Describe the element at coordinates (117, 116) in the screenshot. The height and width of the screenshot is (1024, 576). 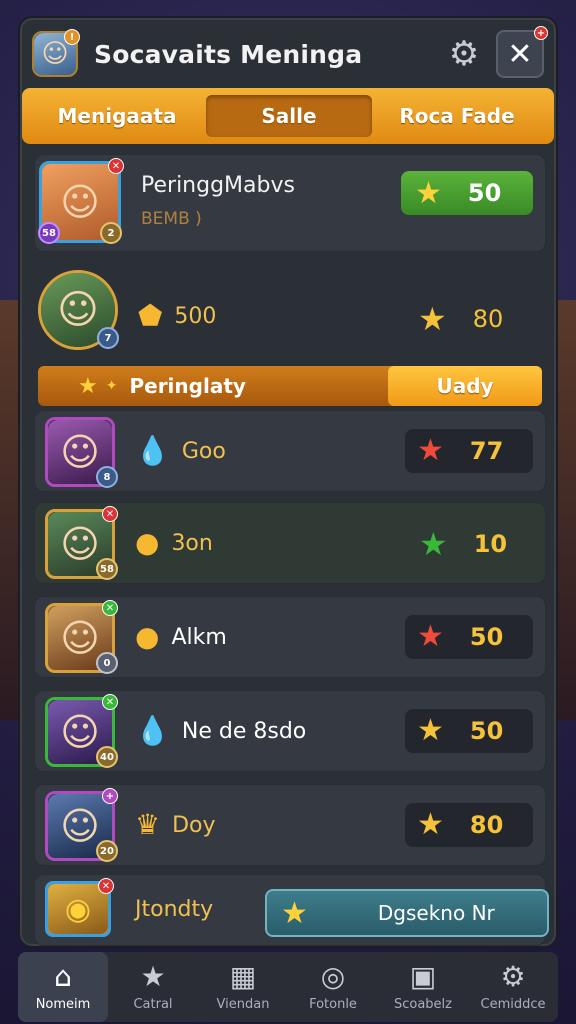
I see `tab-menigaata: Menigaata` at that location.